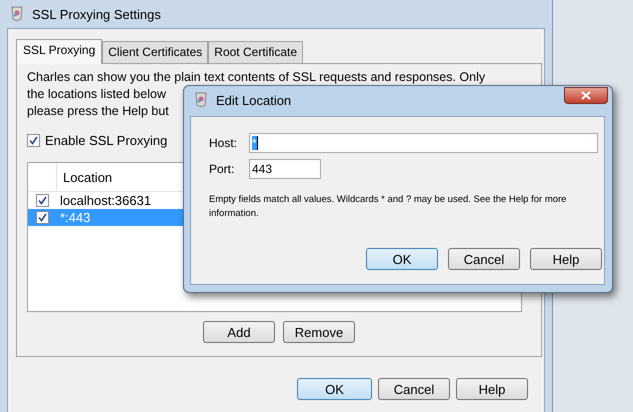 Image resolution: width=633 pixels, height=412 pixels. What do you see at coordinates (388, 207) in the screenshot?
I see `help-note: Empty fields match all values. Wildcards * and ? may be used. See the Help for more information.` at bounding box center [388, 207].